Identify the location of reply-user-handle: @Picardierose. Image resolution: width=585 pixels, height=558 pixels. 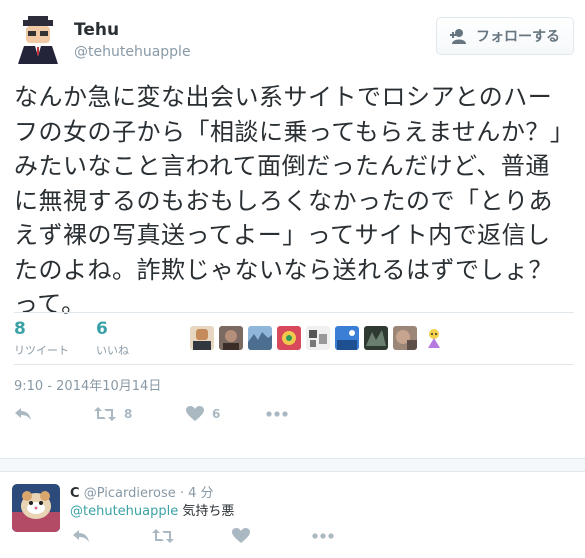
(130, 493).